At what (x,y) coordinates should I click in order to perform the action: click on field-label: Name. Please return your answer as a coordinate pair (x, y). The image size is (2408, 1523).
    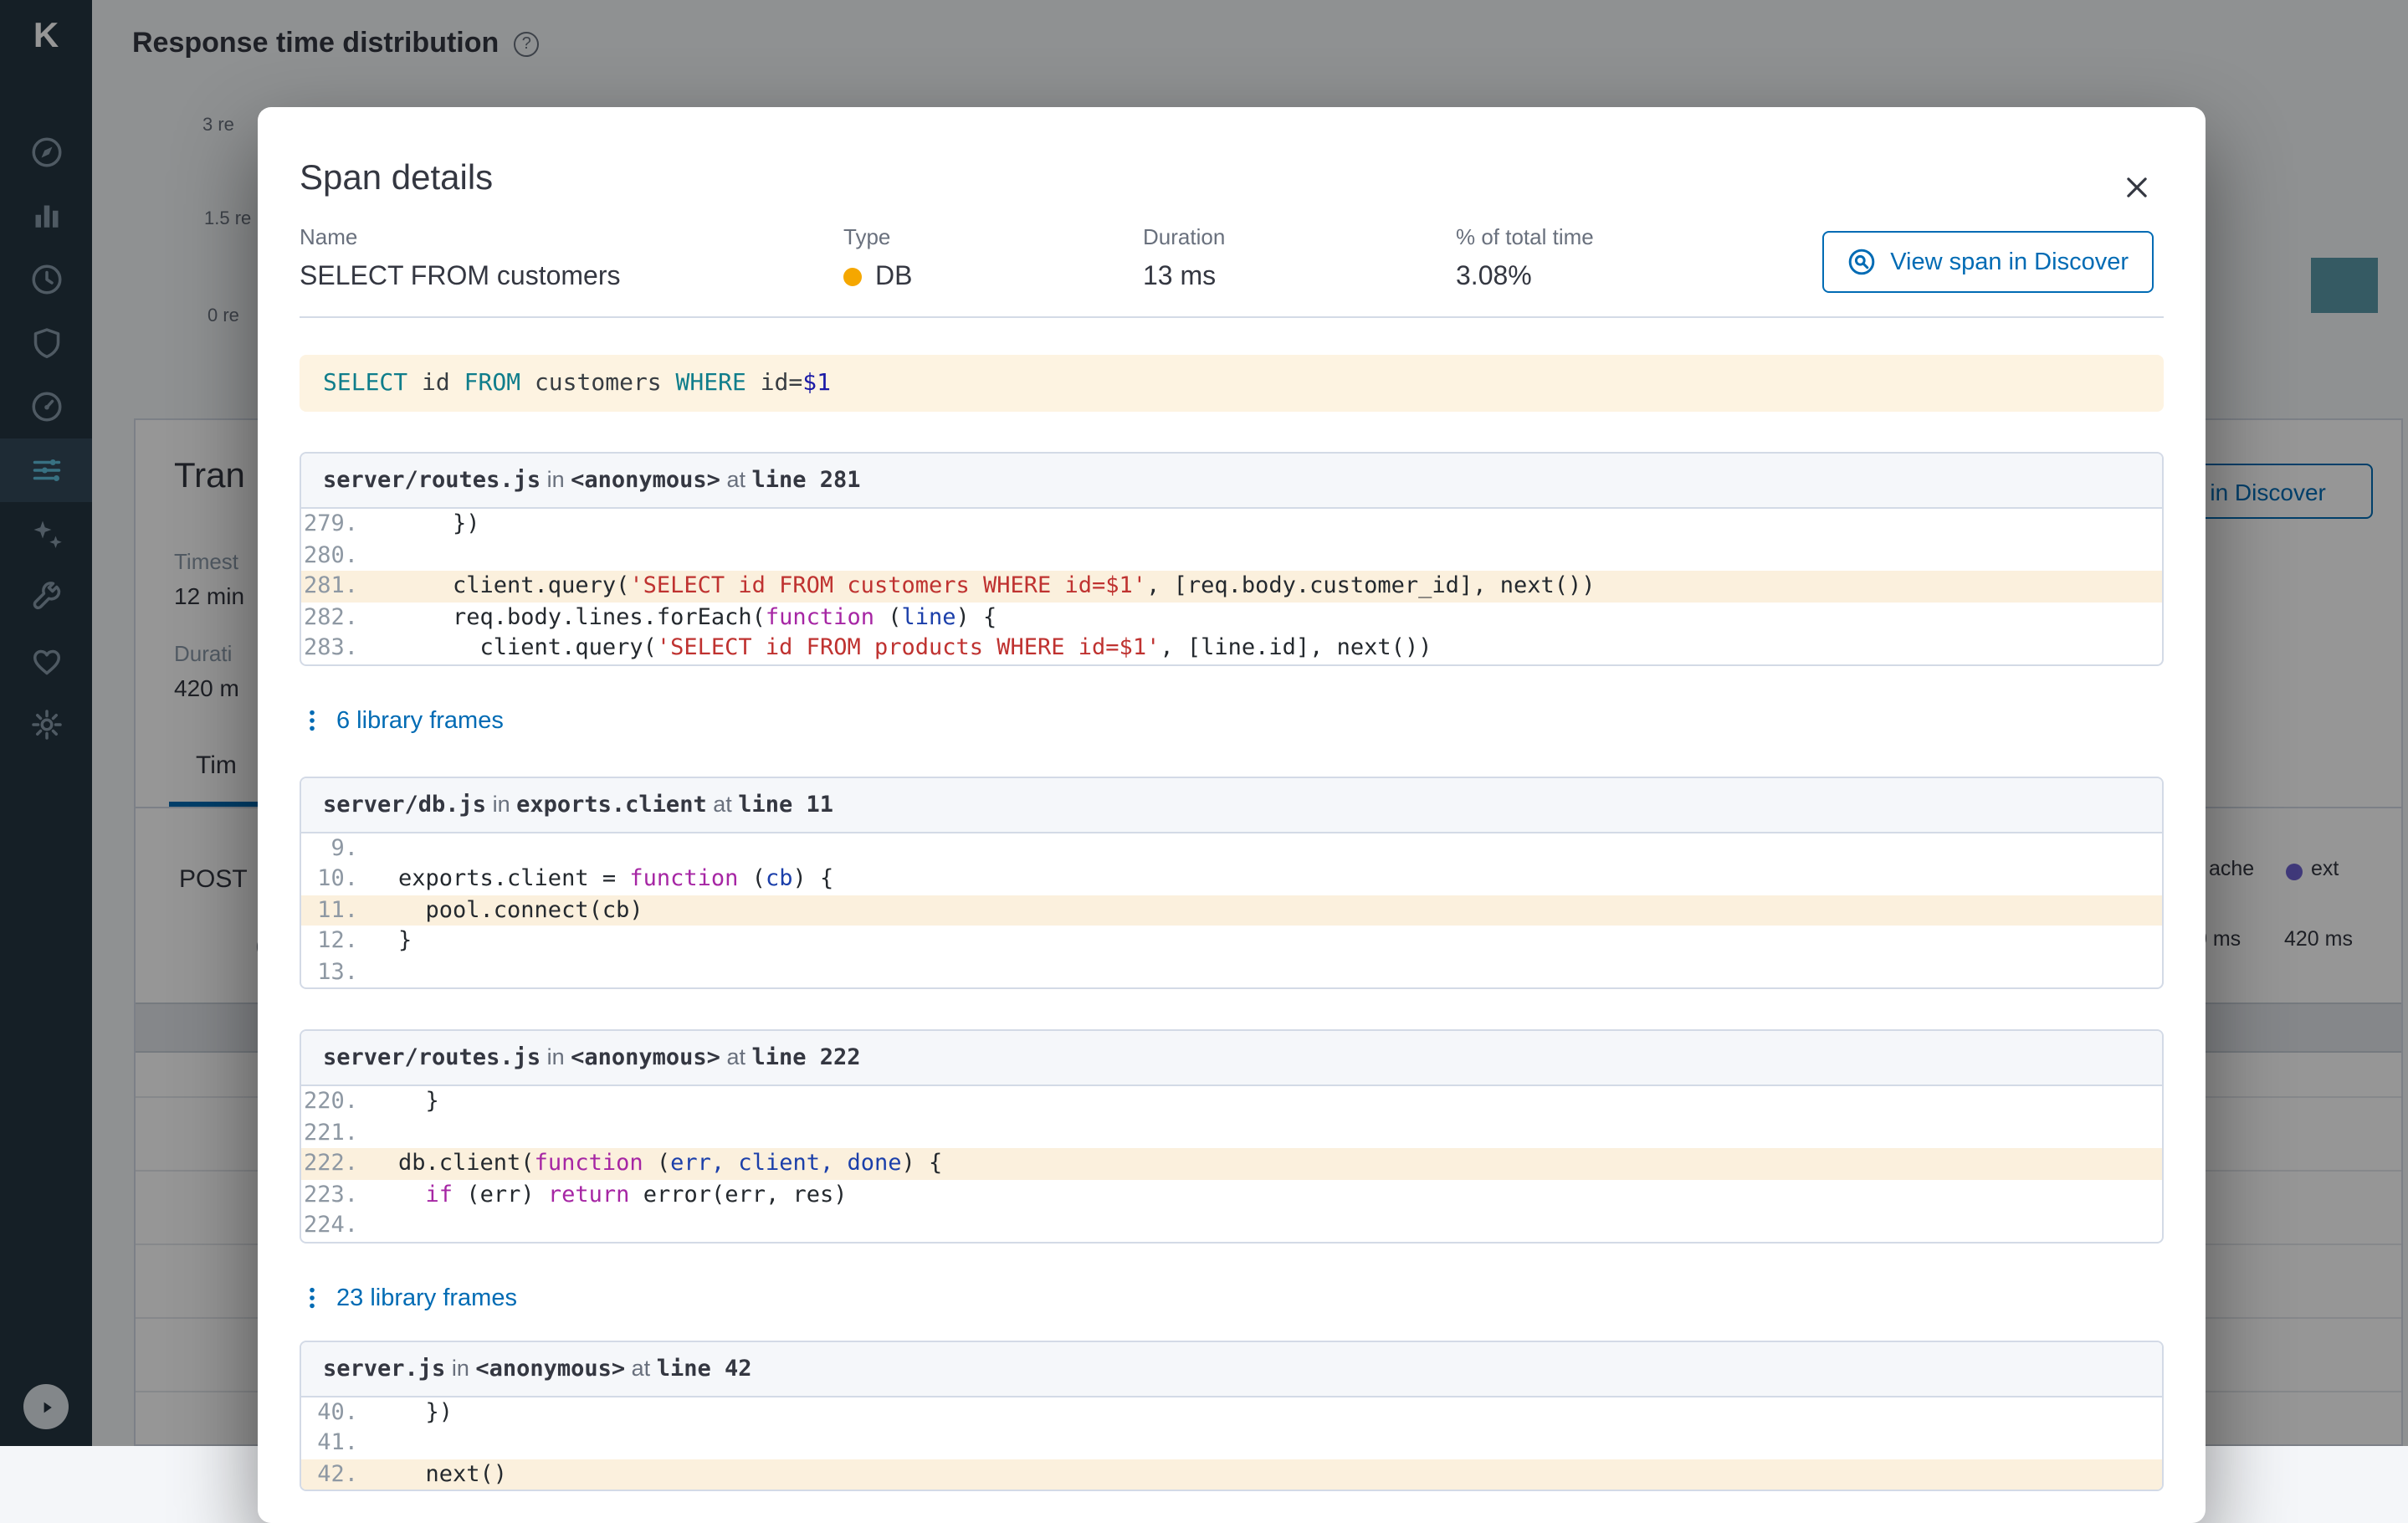
    Looking at the image, I should click on (329, 236).